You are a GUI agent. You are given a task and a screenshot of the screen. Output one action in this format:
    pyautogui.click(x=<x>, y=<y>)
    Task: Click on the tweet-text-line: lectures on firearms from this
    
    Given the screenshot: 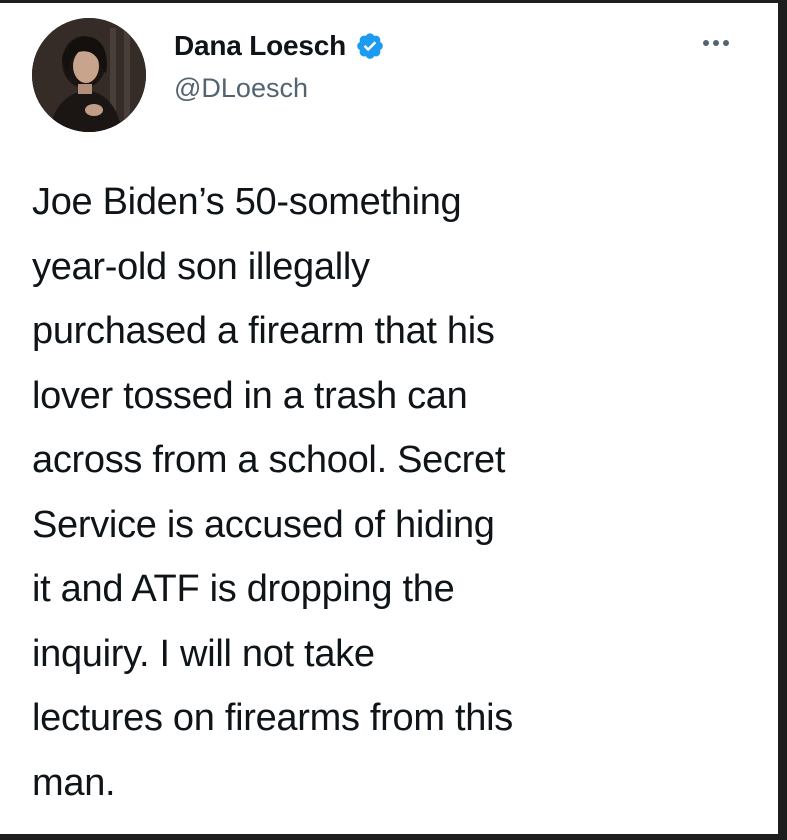 What is the action you would take?
    pyautogui.click(x=272, y=718)
    